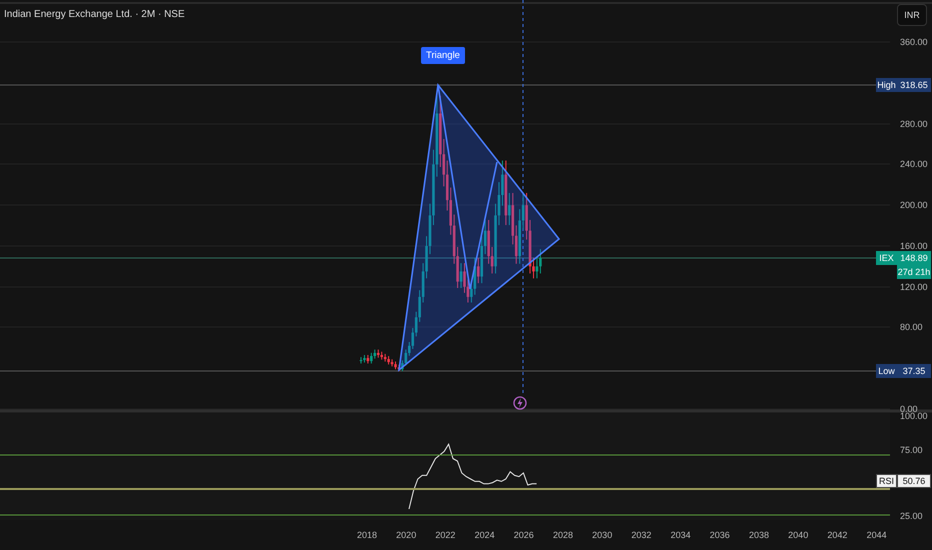 The height and width of the screenshot is (550, 932). What do you see at coordinates (445, 535) in the screenshot?
I see `time-axis-label: 2022` at bounding box center [445, 535].